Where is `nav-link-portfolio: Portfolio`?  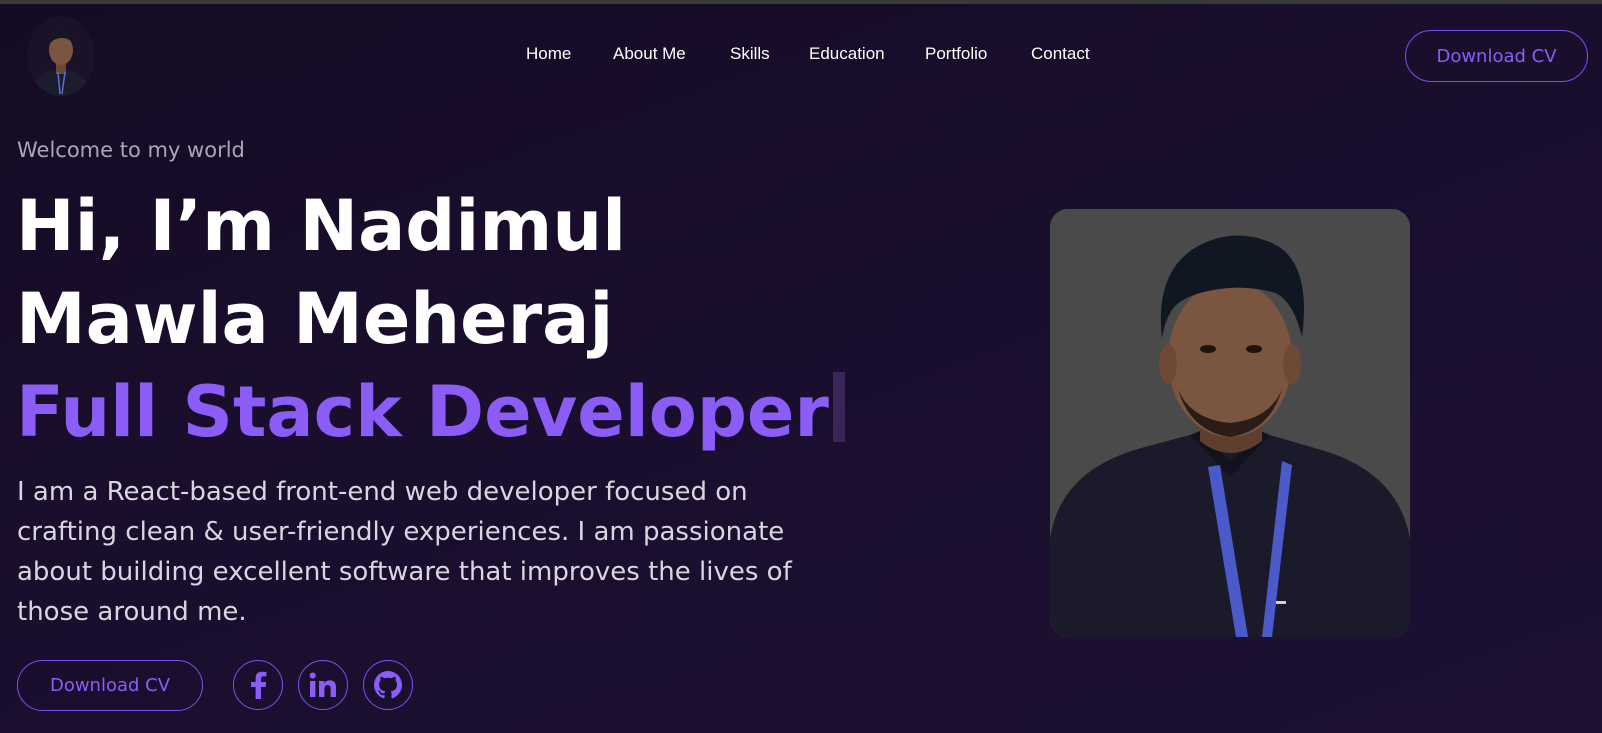 nav-link-portfolio: Portfolio is located at coordinates (956, 54).